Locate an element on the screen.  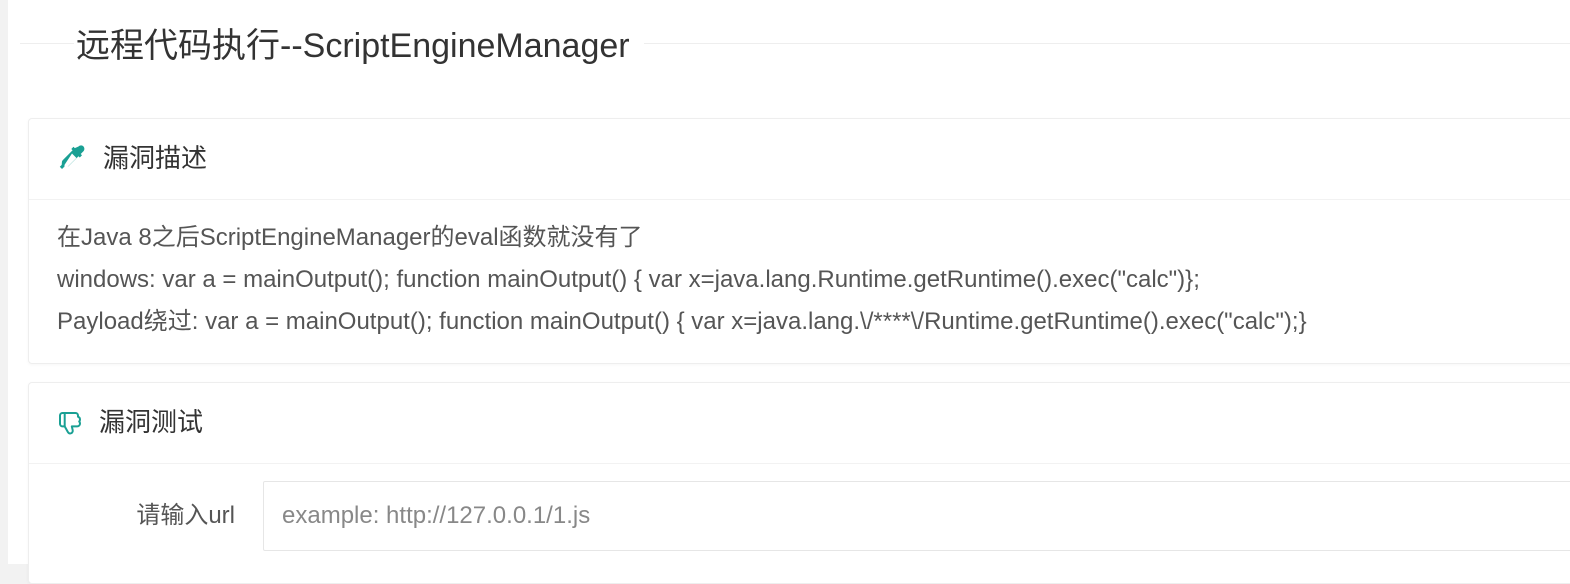
description-line: 在Java 8之后ScriptEngineManager的eval函数就没有了 is located at coordinates (350, 237).